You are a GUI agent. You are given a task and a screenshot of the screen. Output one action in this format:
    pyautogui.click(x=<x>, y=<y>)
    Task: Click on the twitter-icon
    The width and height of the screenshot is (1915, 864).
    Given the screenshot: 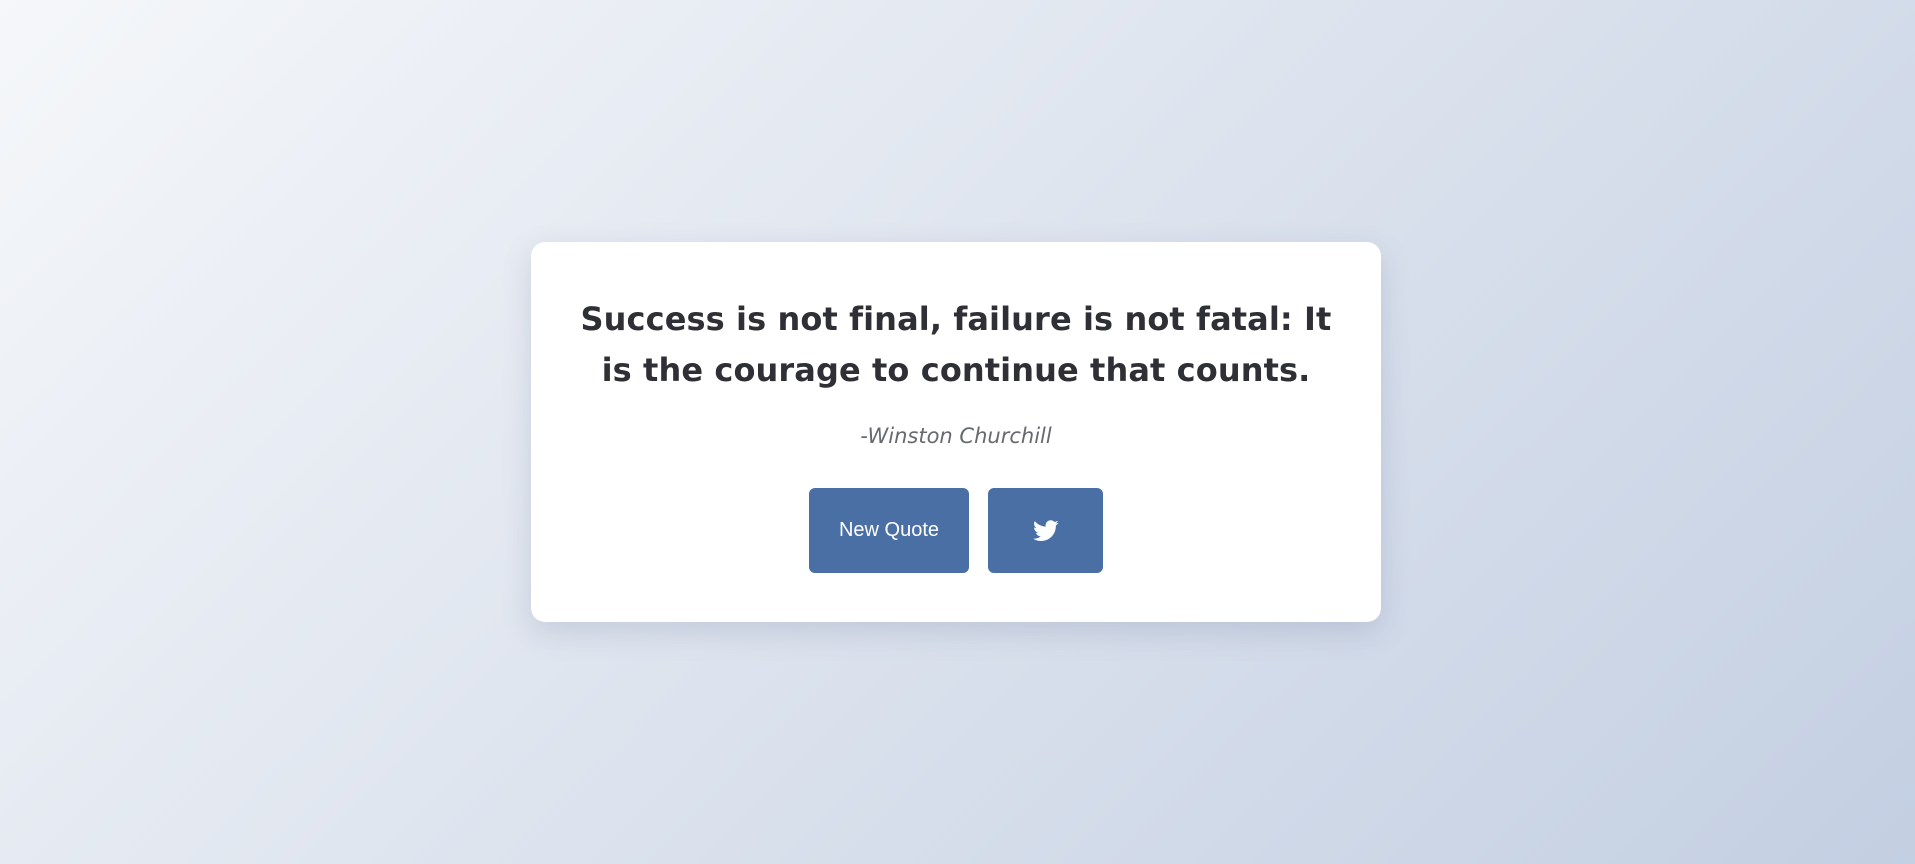 What is the action you would take?
    pyautogui.click(x=1045, y=530)
    